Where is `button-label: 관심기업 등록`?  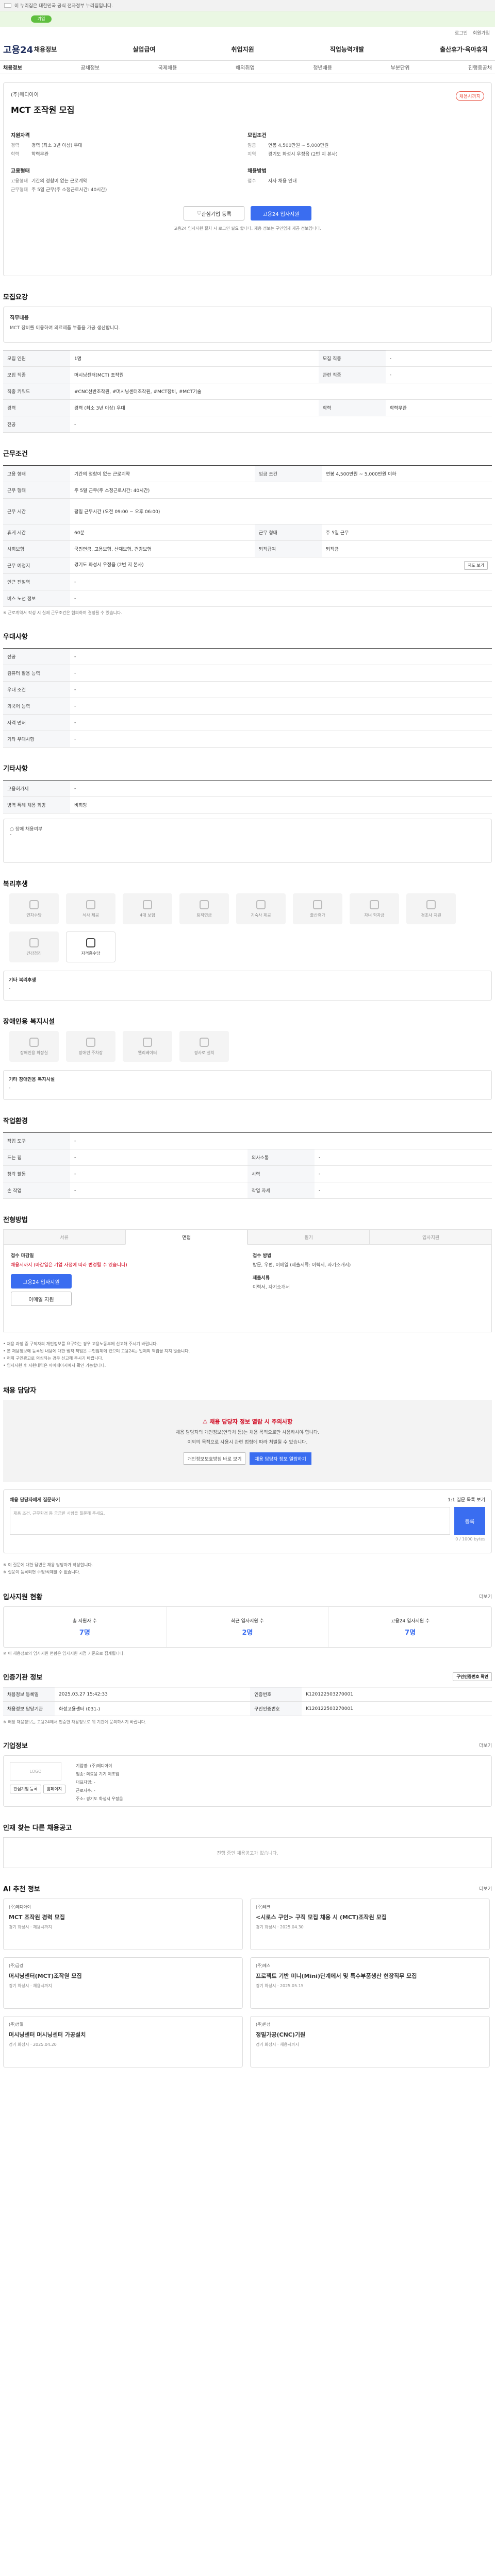 button-label: 관심기업 등록 is located at coordinates (216, 214).